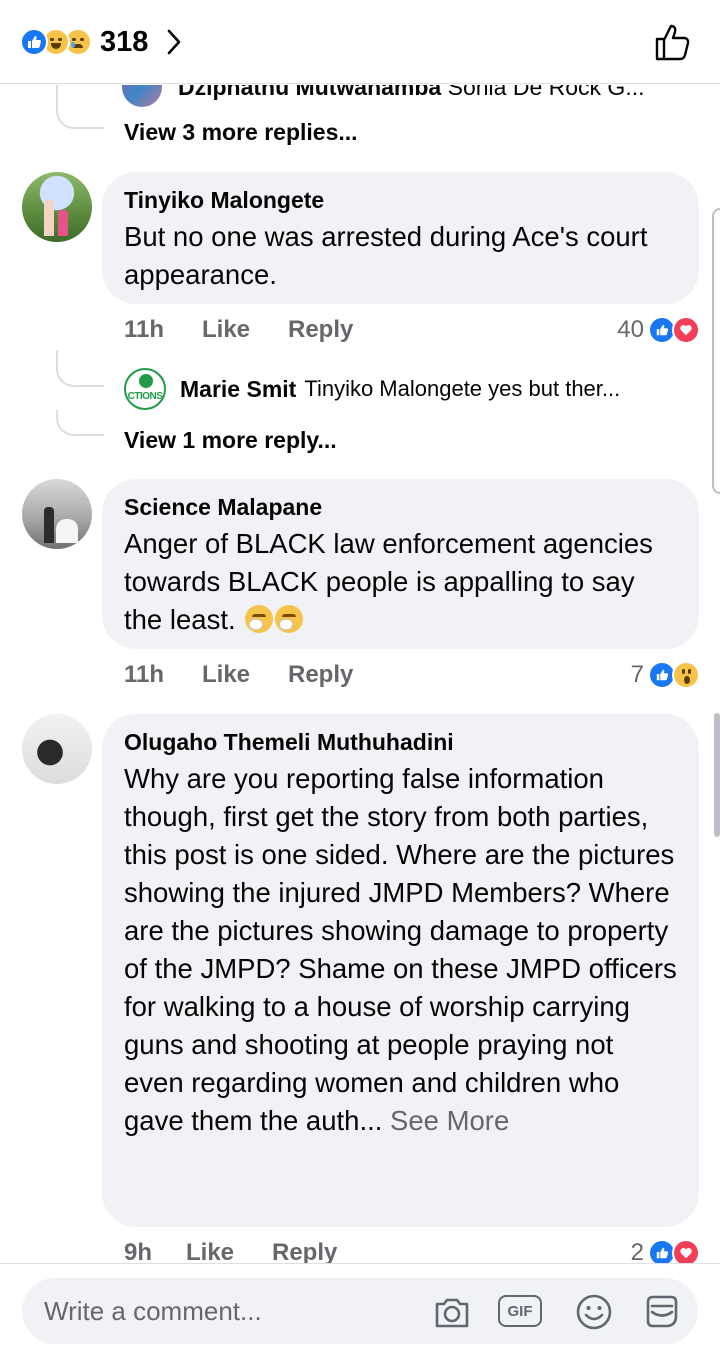 The height and width of the screenshot is (1356, 720). Describe the element at coordinates (665, 675) in the screenshot. I see `comment-reactions: 7` at that location.